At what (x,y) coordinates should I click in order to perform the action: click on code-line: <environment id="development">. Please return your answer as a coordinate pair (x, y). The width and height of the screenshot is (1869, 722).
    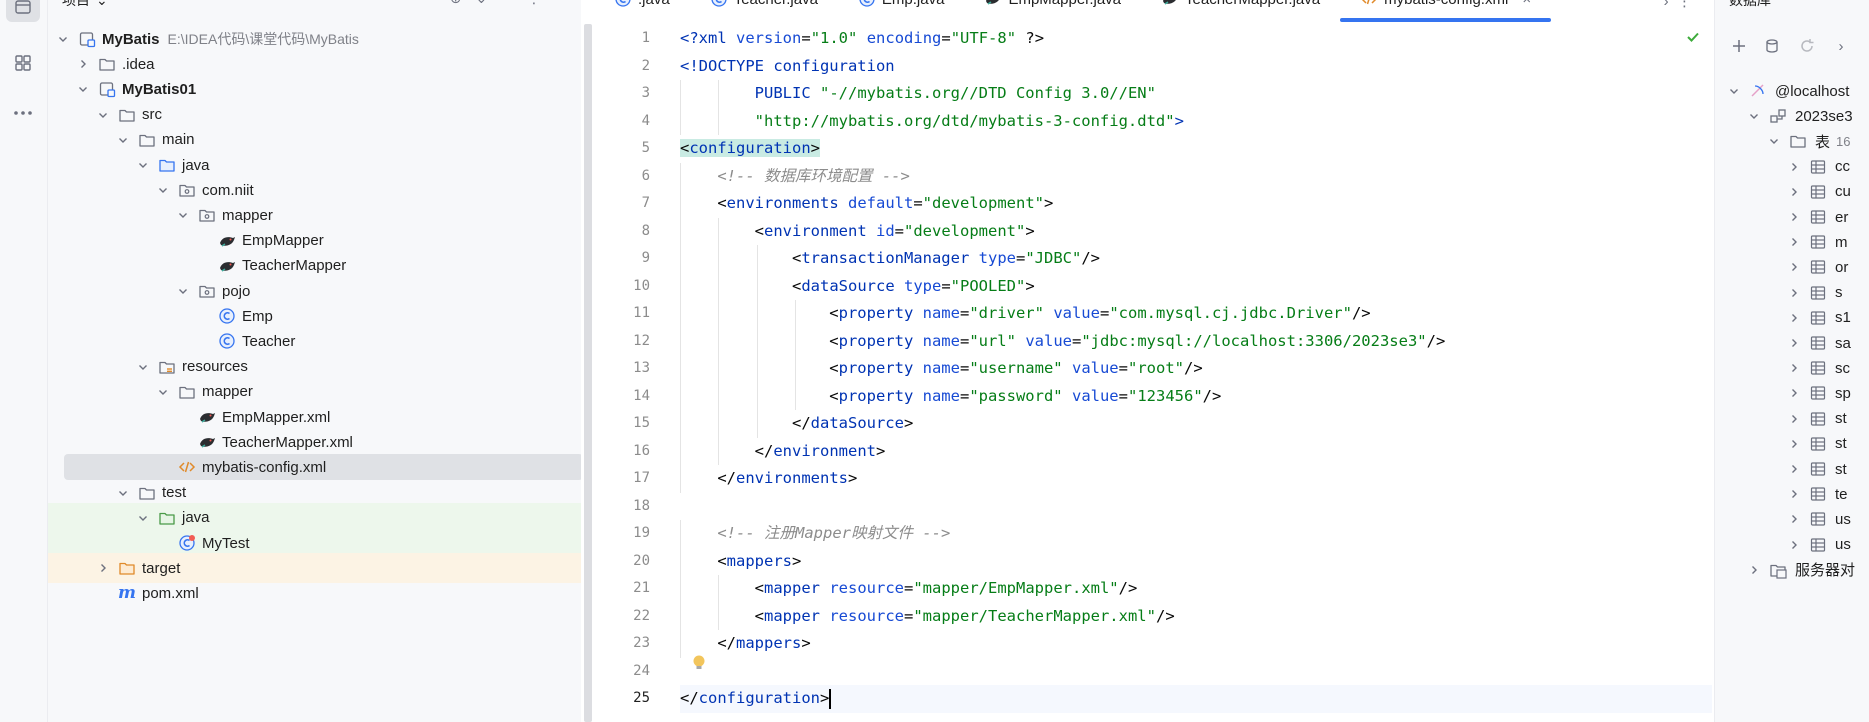
    Looking at the image, I should click on (1196, 231).